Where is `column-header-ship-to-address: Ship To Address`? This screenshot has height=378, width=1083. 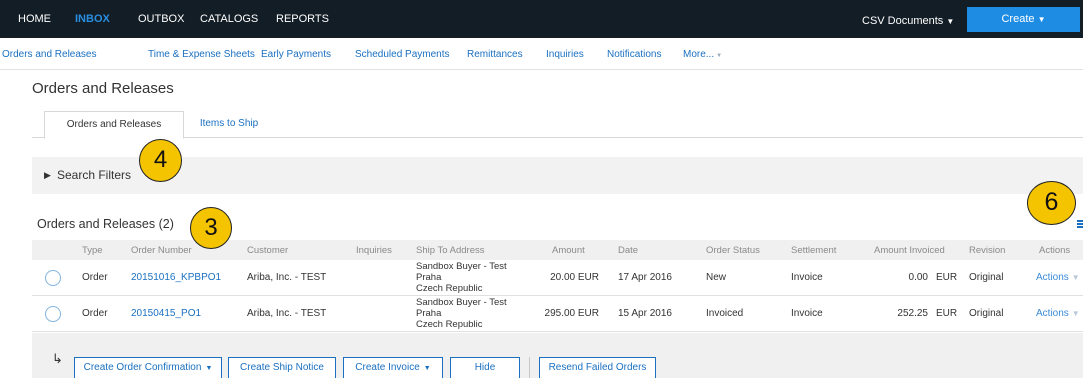
column-header-ship-to-address: Ship To Address is located at coordinates (450, 250).